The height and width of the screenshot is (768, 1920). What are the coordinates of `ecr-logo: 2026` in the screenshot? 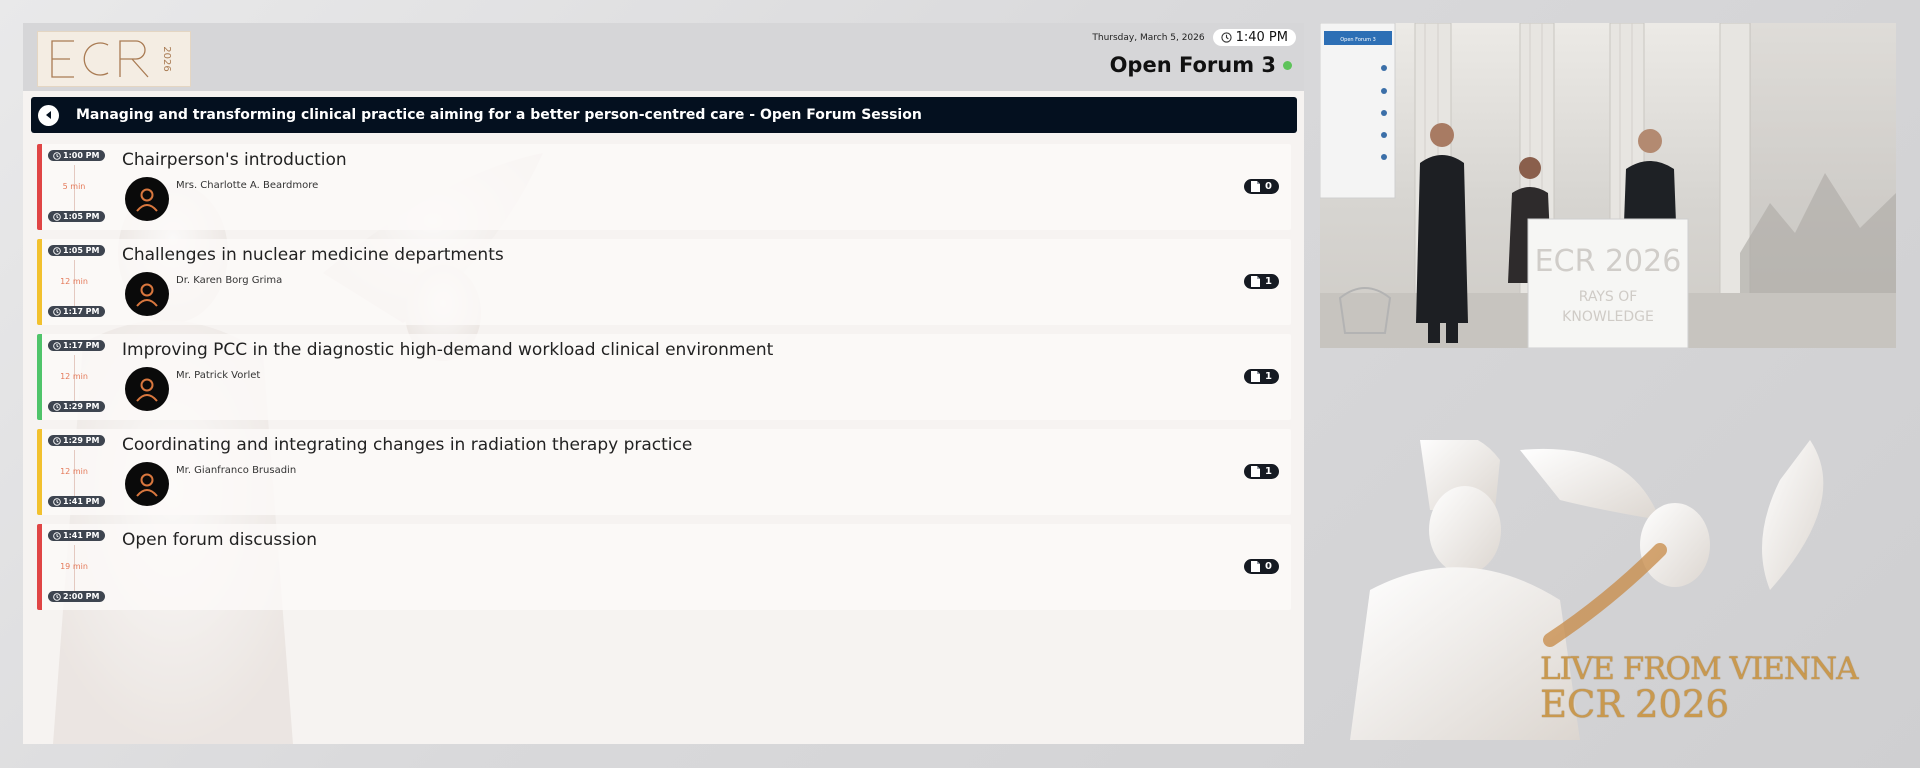 It's located at (114, 59).